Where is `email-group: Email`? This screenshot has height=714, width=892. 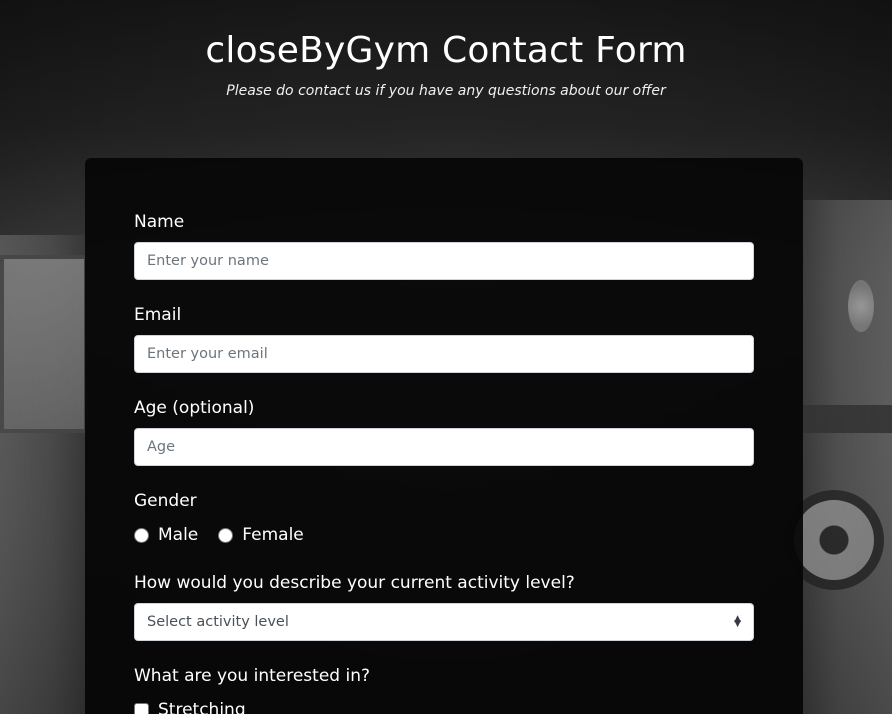
email-group: Email is located at coordinates (444, 339).